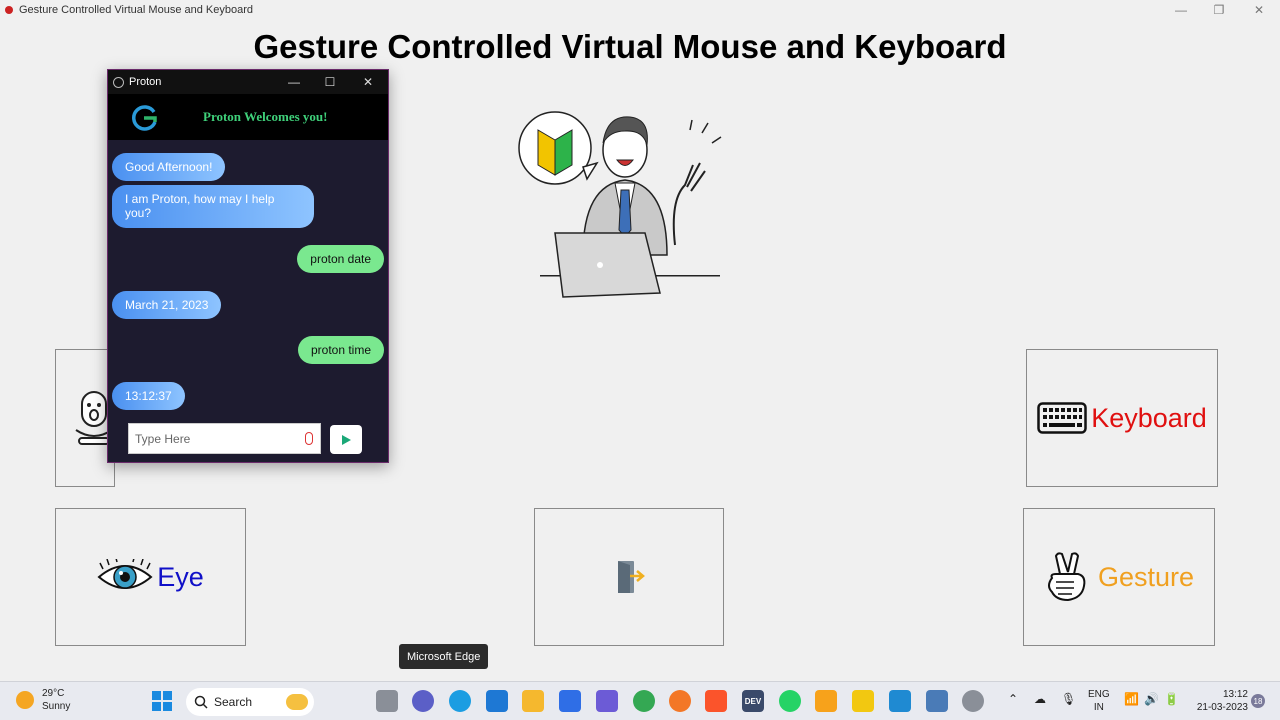 Image resolution: width=1280 pixels, height=720 pixels. What do you see at coordinates (1068, 699) in the screenshot?
I see `microphone-tray-icon: 🎙` at bounding box center [1068, 699].